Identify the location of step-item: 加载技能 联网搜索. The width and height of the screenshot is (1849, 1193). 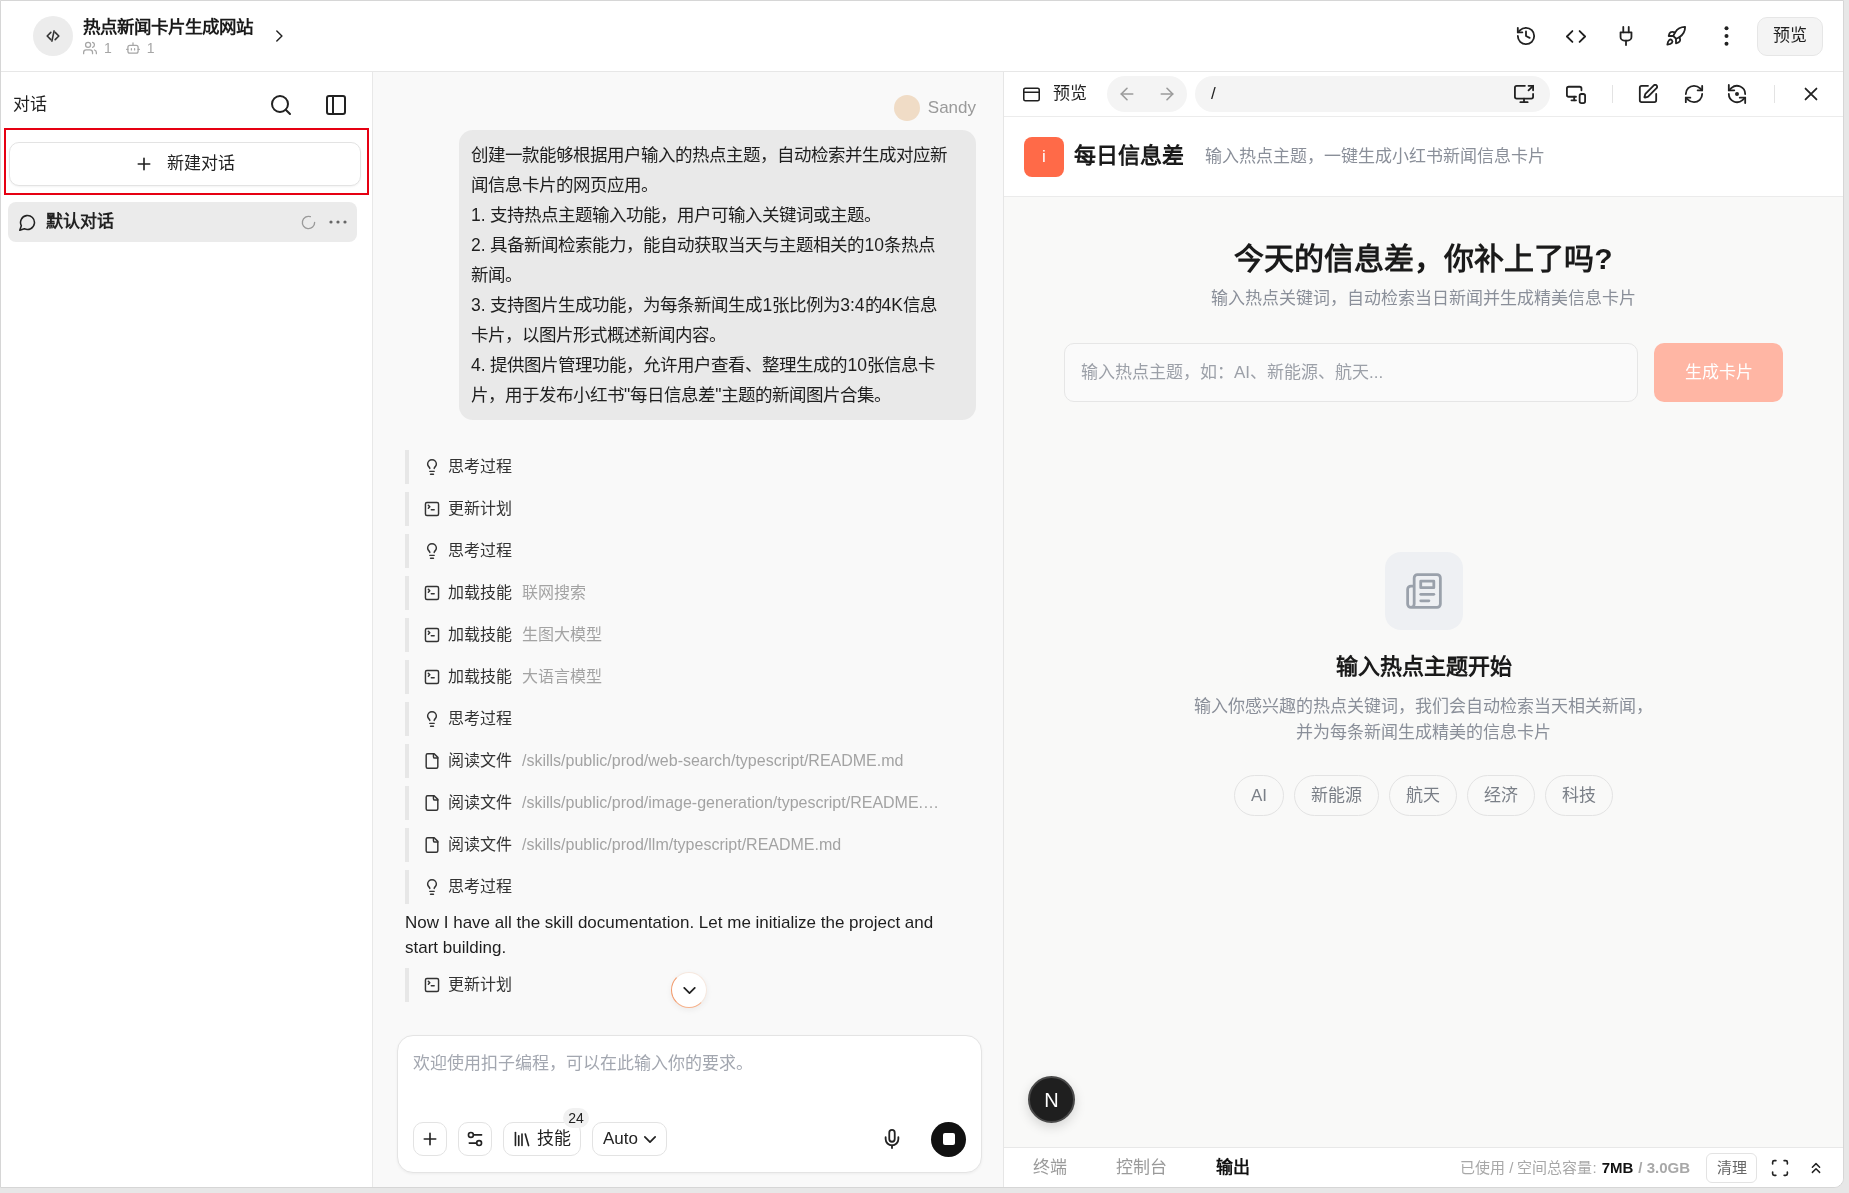
(498, 593).